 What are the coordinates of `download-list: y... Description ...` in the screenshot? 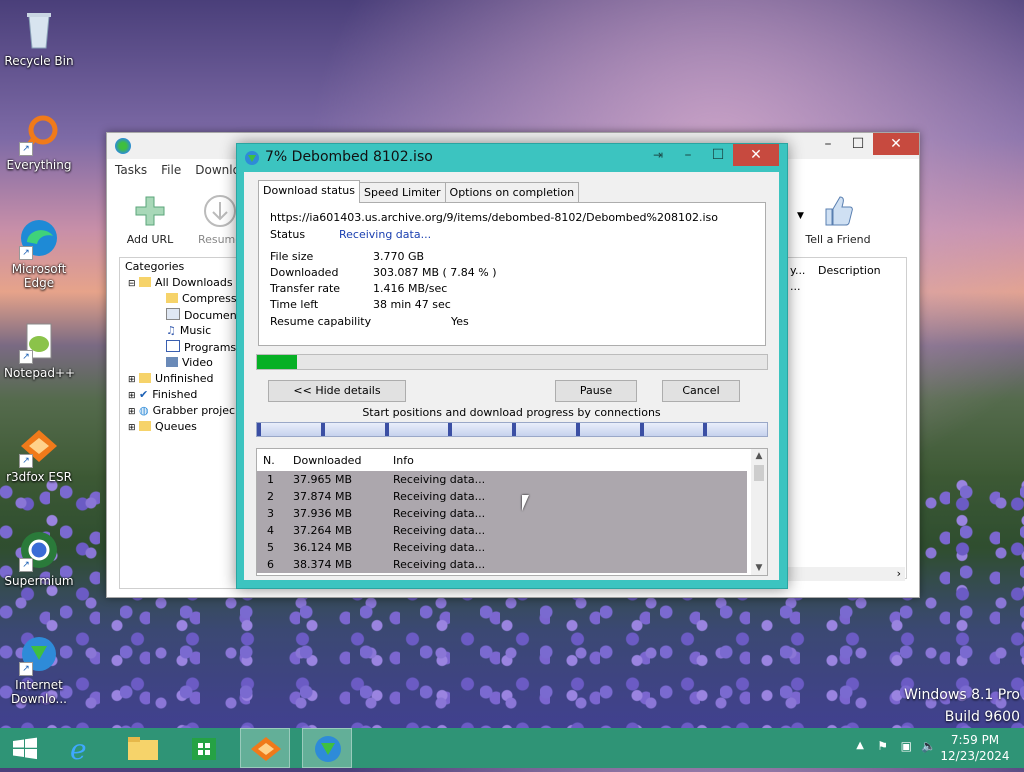 It's located at (847, 418).